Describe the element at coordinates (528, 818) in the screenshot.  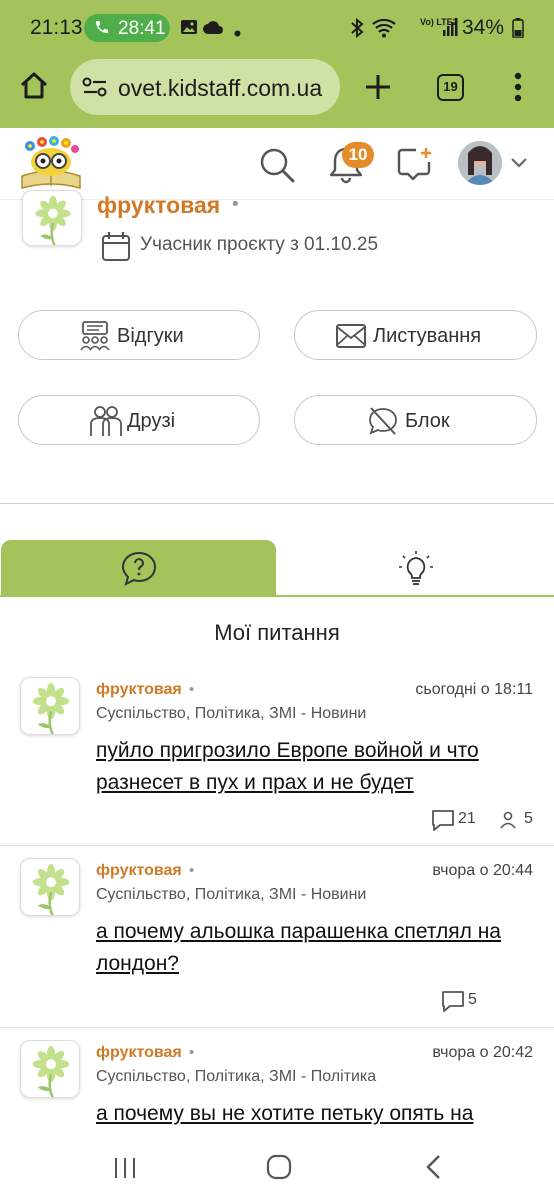
I see `participant-count: 5` at that location.